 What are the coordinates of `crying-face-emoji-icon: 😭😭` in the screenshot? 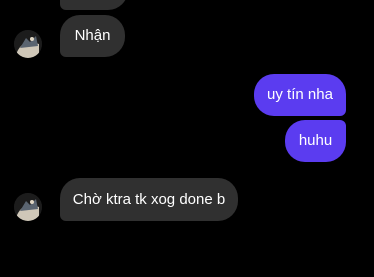 It's located at (296, 255).